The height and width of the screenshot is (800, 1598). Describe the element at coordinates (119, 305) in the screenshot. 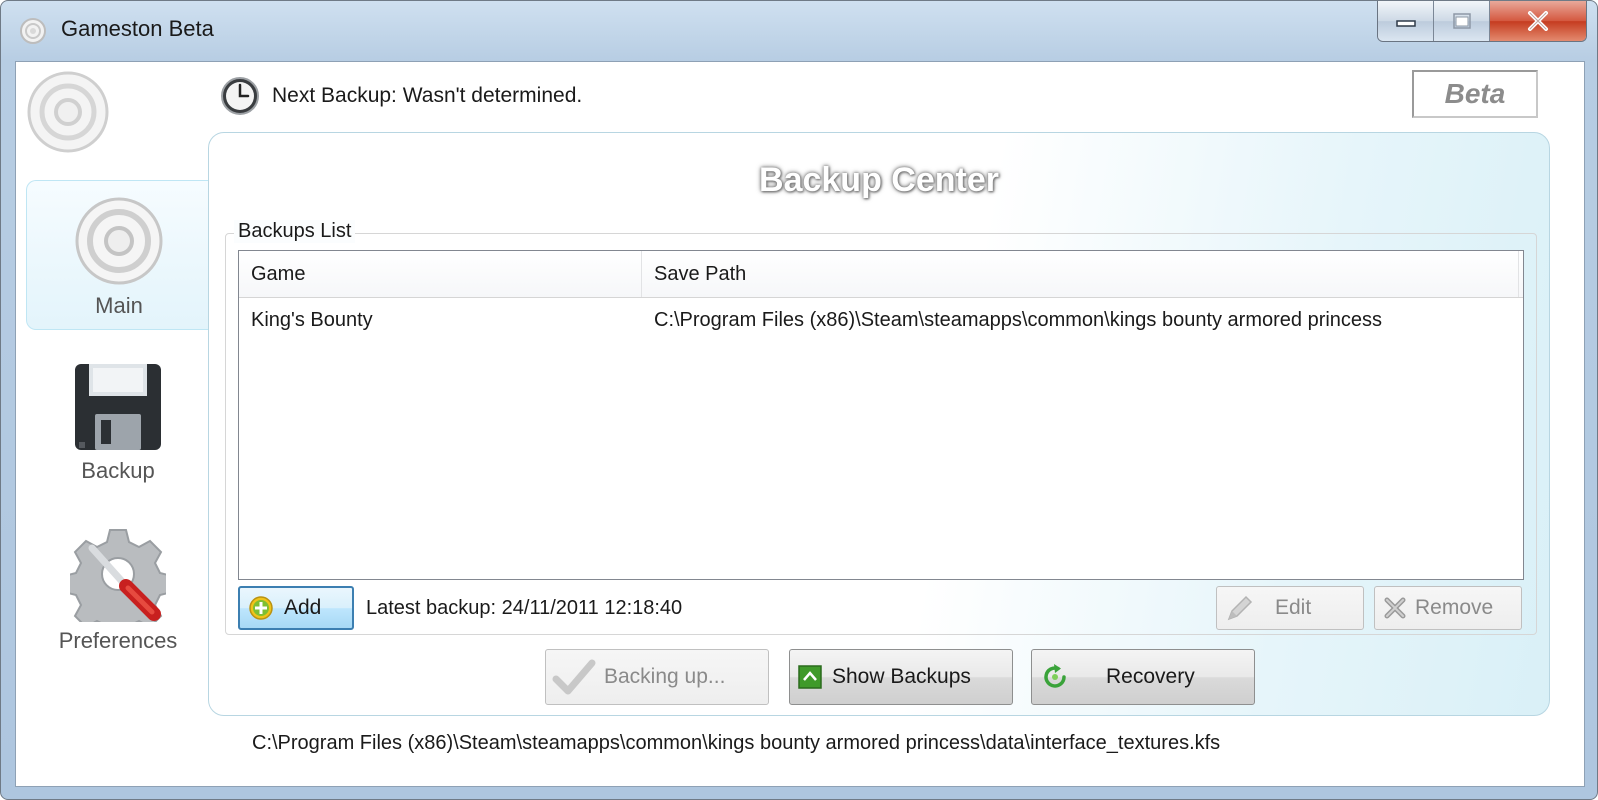

I see `sidebar-item-label: Main` at that location.